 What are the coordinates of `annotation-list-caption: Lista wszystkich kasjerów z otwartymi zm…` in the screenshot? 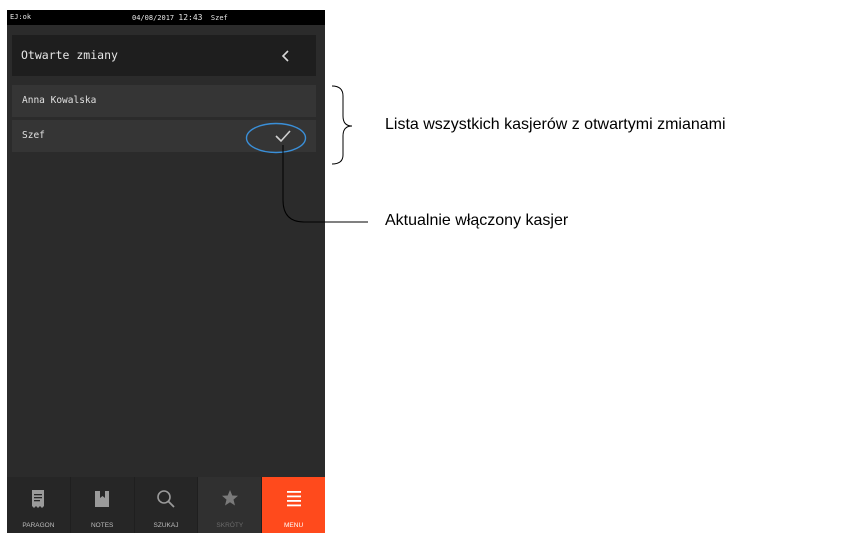 It's located at (555, 124).